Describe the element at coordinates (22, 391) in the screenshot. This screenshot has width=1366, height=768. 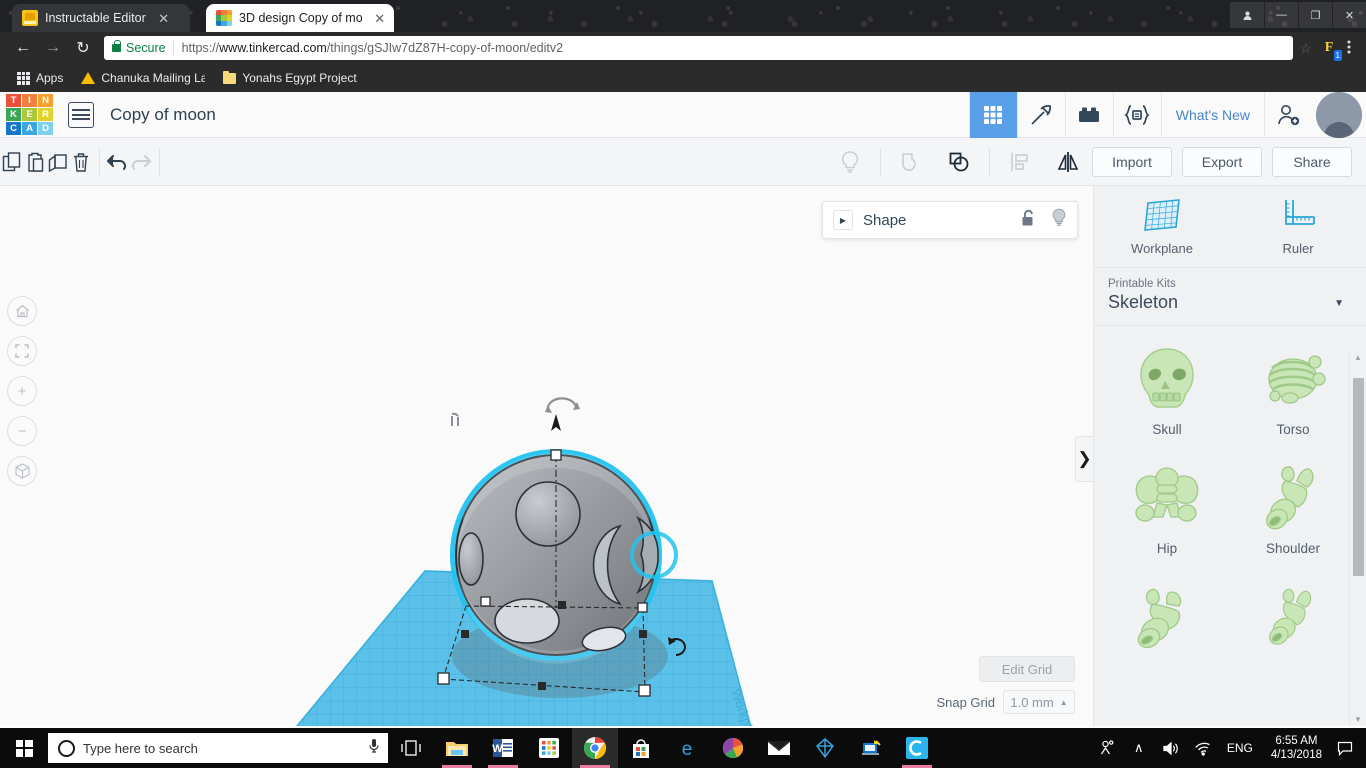
I see `zoom-in-icon: +` at that location.